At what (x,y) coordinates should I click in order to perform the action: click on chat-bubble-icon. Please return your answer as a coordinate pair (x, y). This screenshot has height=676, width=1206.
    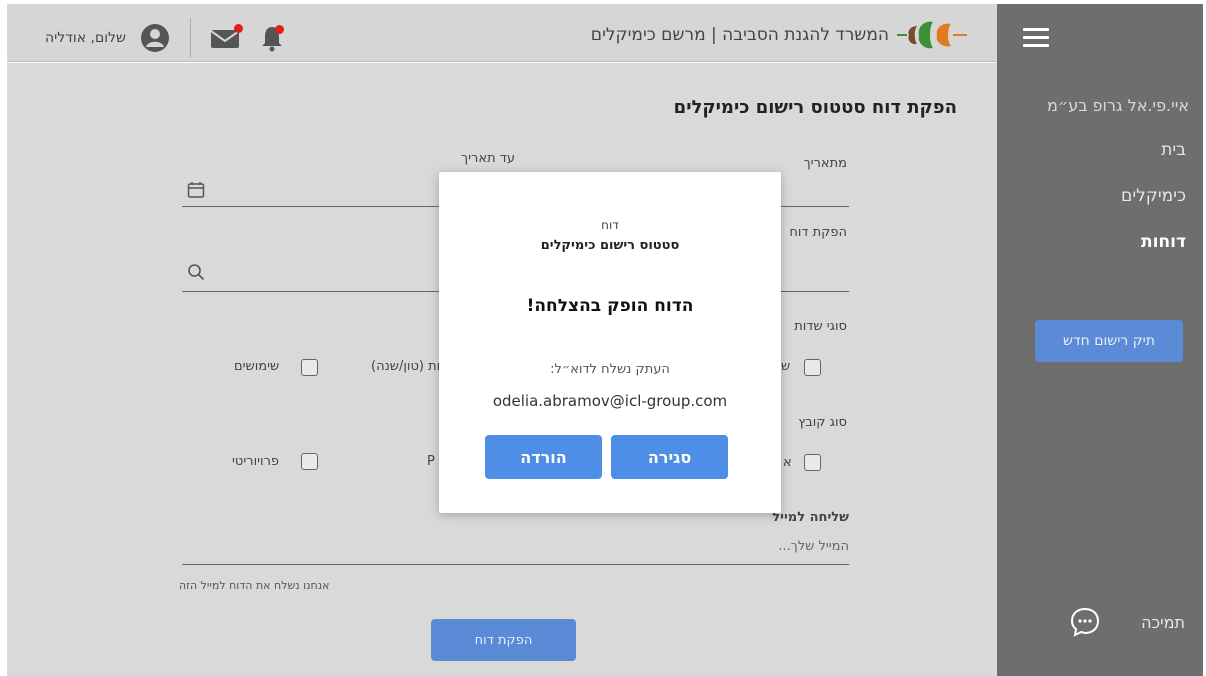
    Looking at the image, I should click on (1085, 622).